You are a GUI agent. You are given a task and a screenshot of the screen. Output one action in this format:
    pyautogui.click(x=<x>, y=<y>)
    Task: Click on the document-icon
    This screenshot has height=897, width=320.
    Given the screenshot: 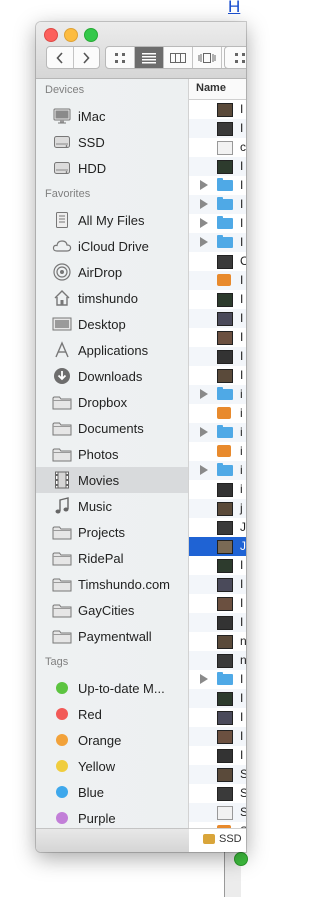 What is the action you would take?
    pyautogui.click(x=225, y=148)
    